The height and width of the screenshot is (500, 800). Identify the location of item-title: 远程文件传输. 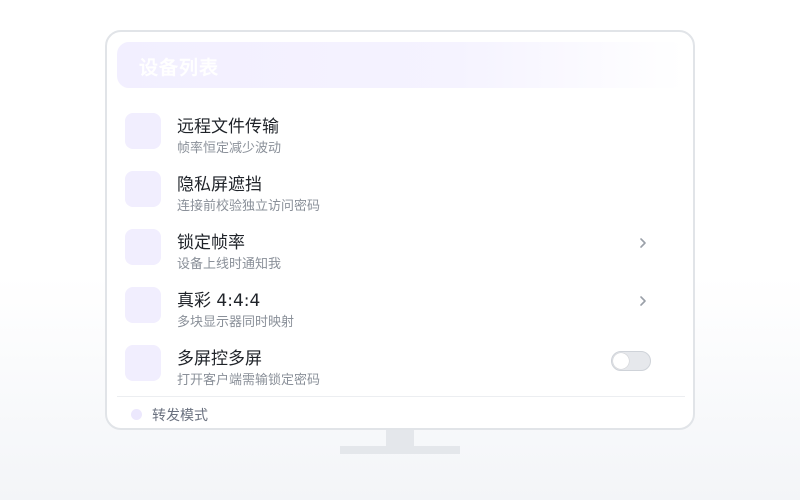
(228, 127).